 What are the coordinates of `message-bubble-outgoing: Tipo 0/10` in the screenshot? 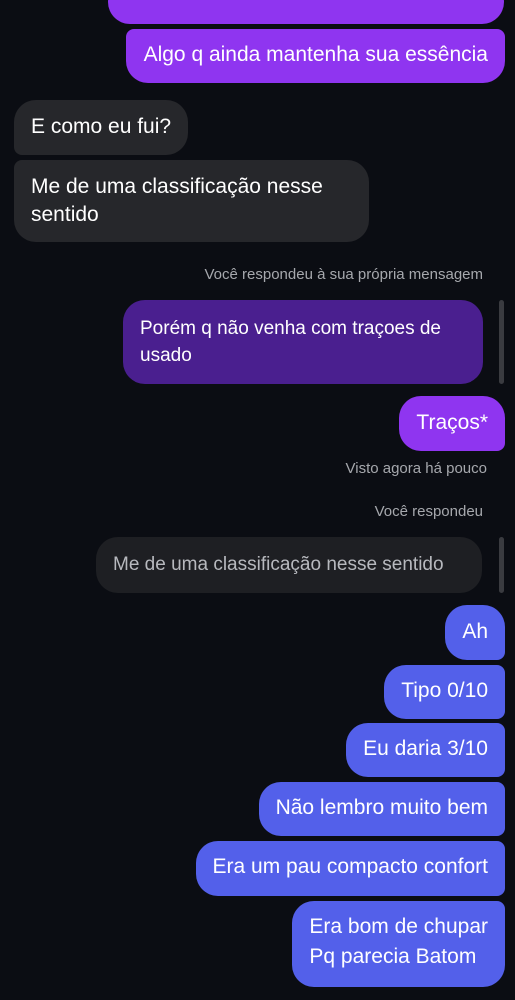 It's located at (444, 692).